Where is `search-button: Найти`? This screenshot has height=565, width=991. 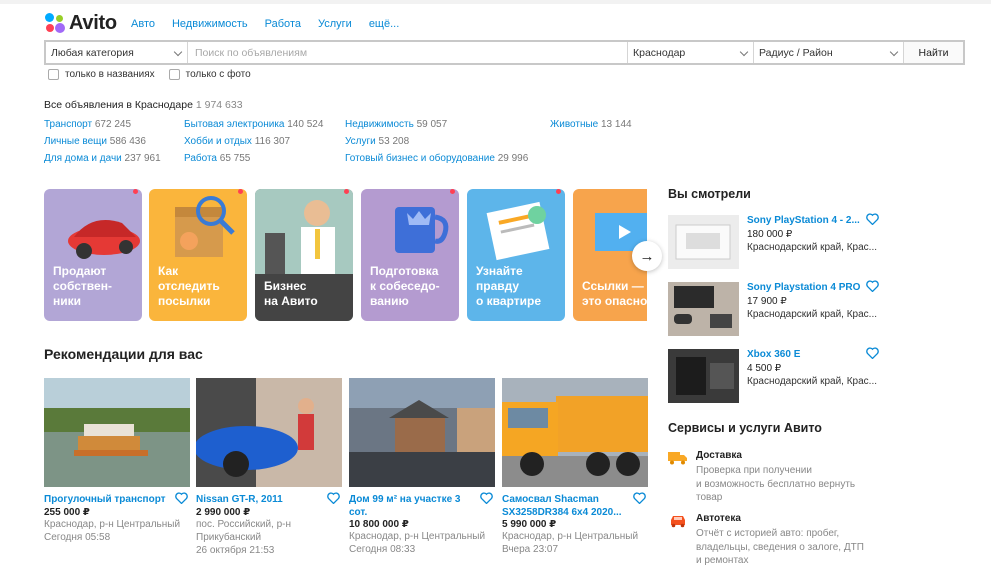
search-button: Найти is located at coordinates (933, 52).